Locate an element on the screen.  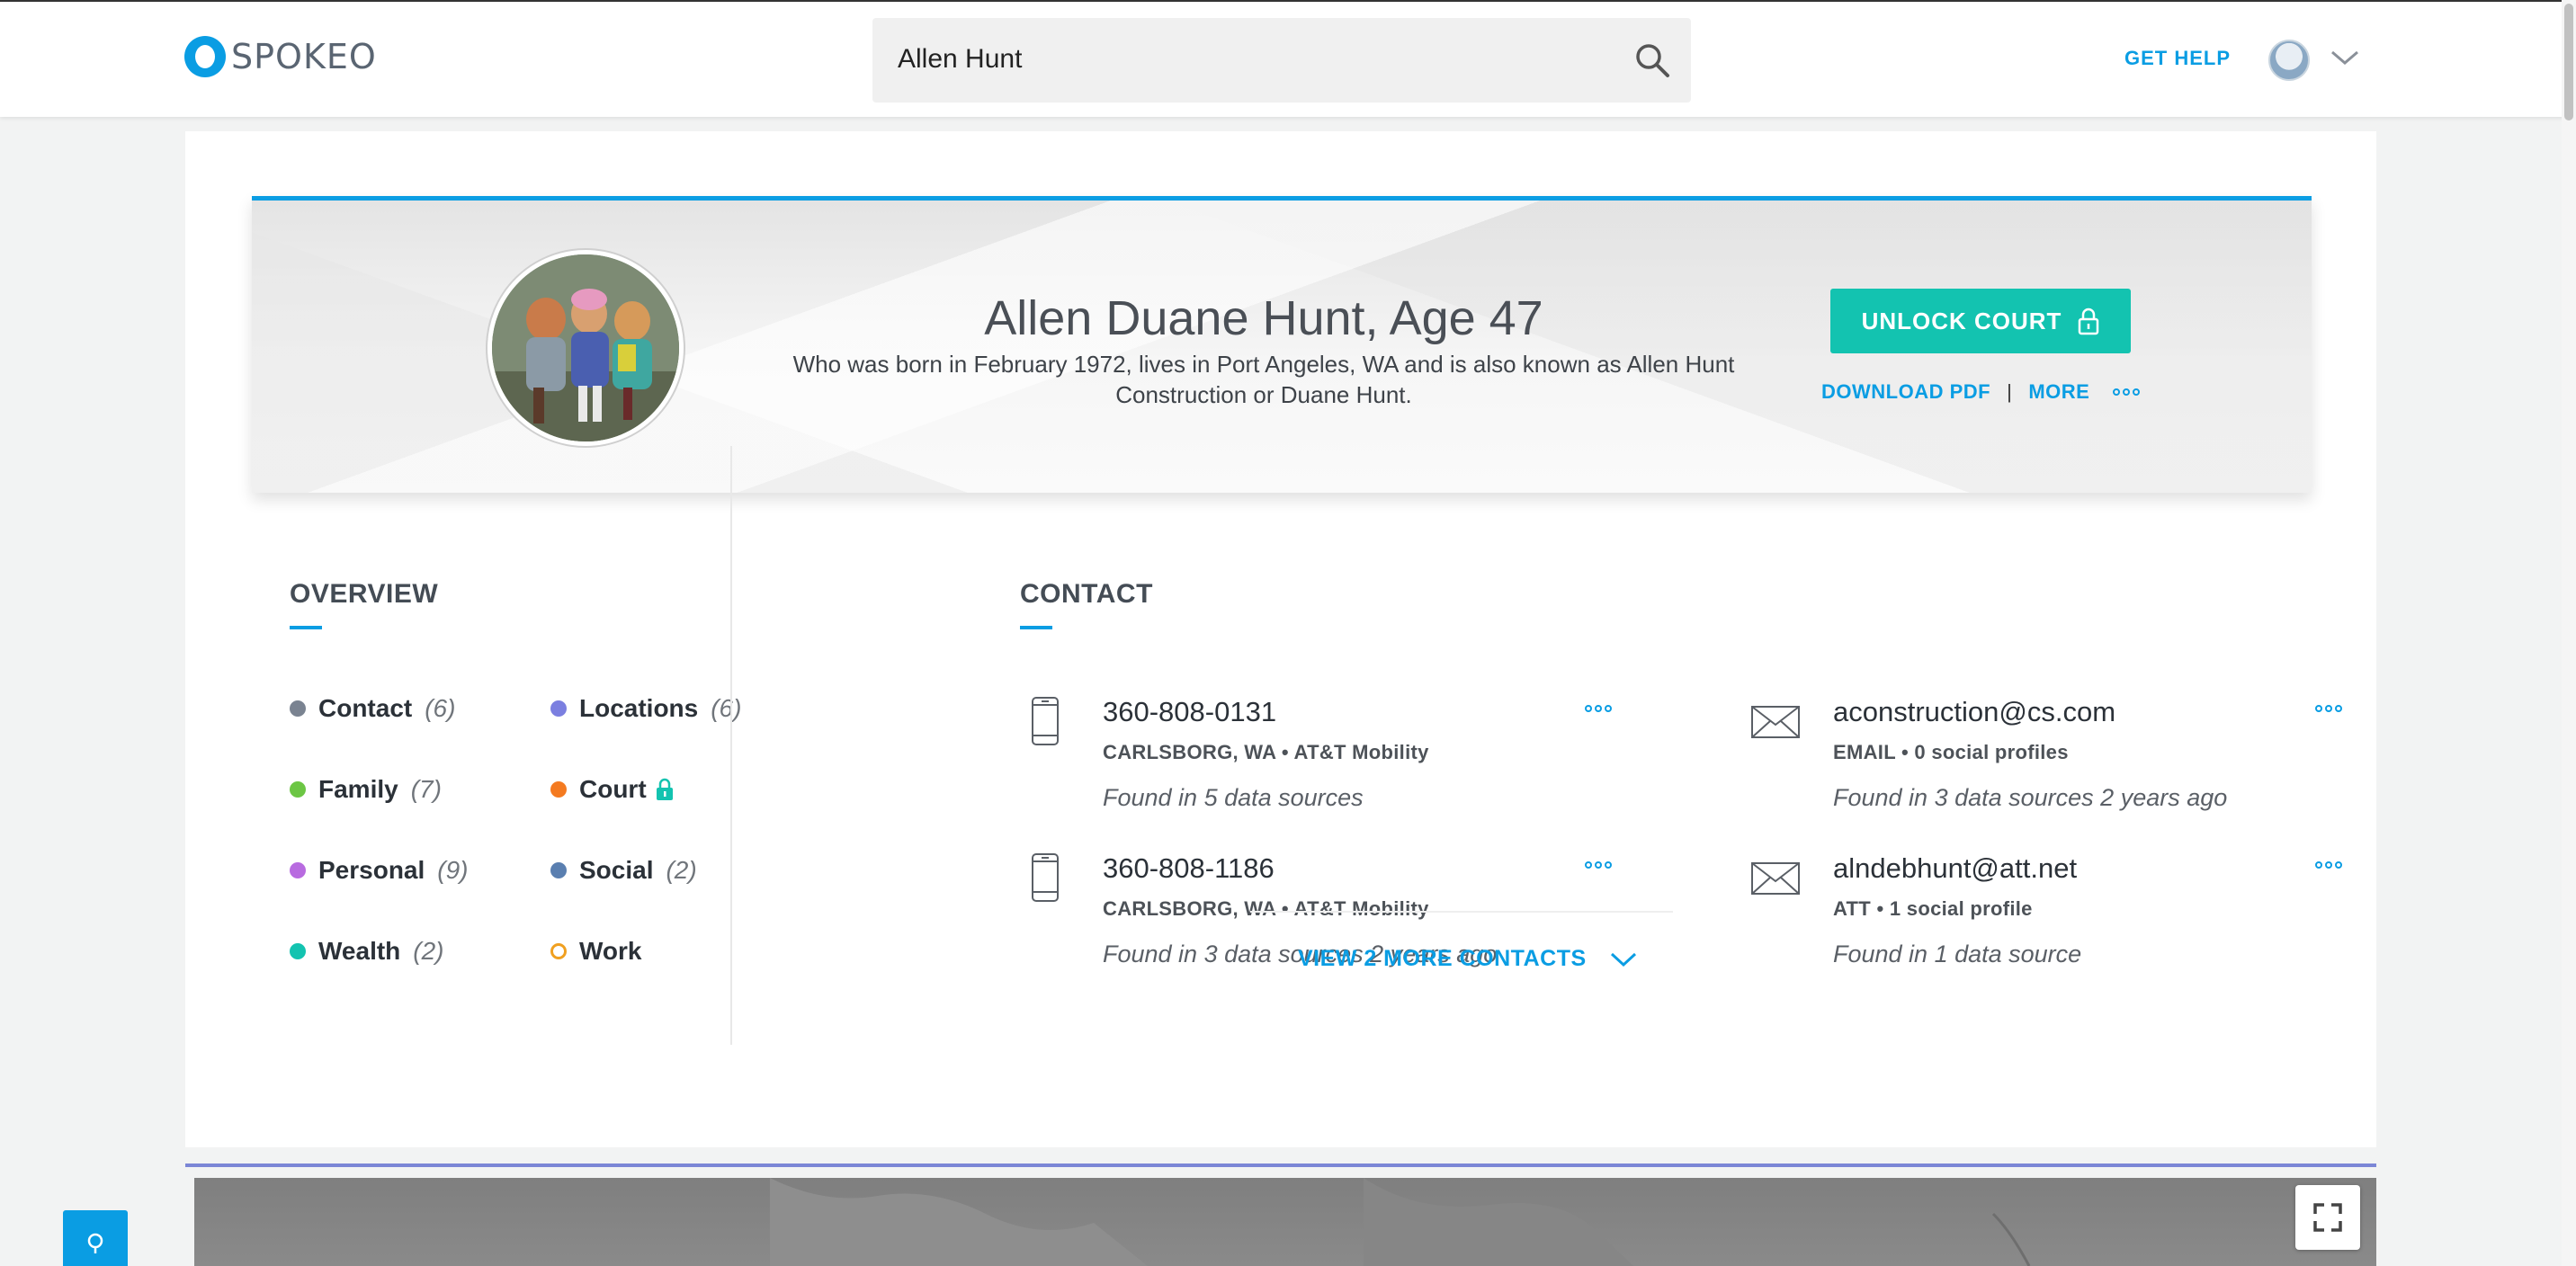
overview-item-wealth: Wealth (2) is located at coordinates (367, 952).